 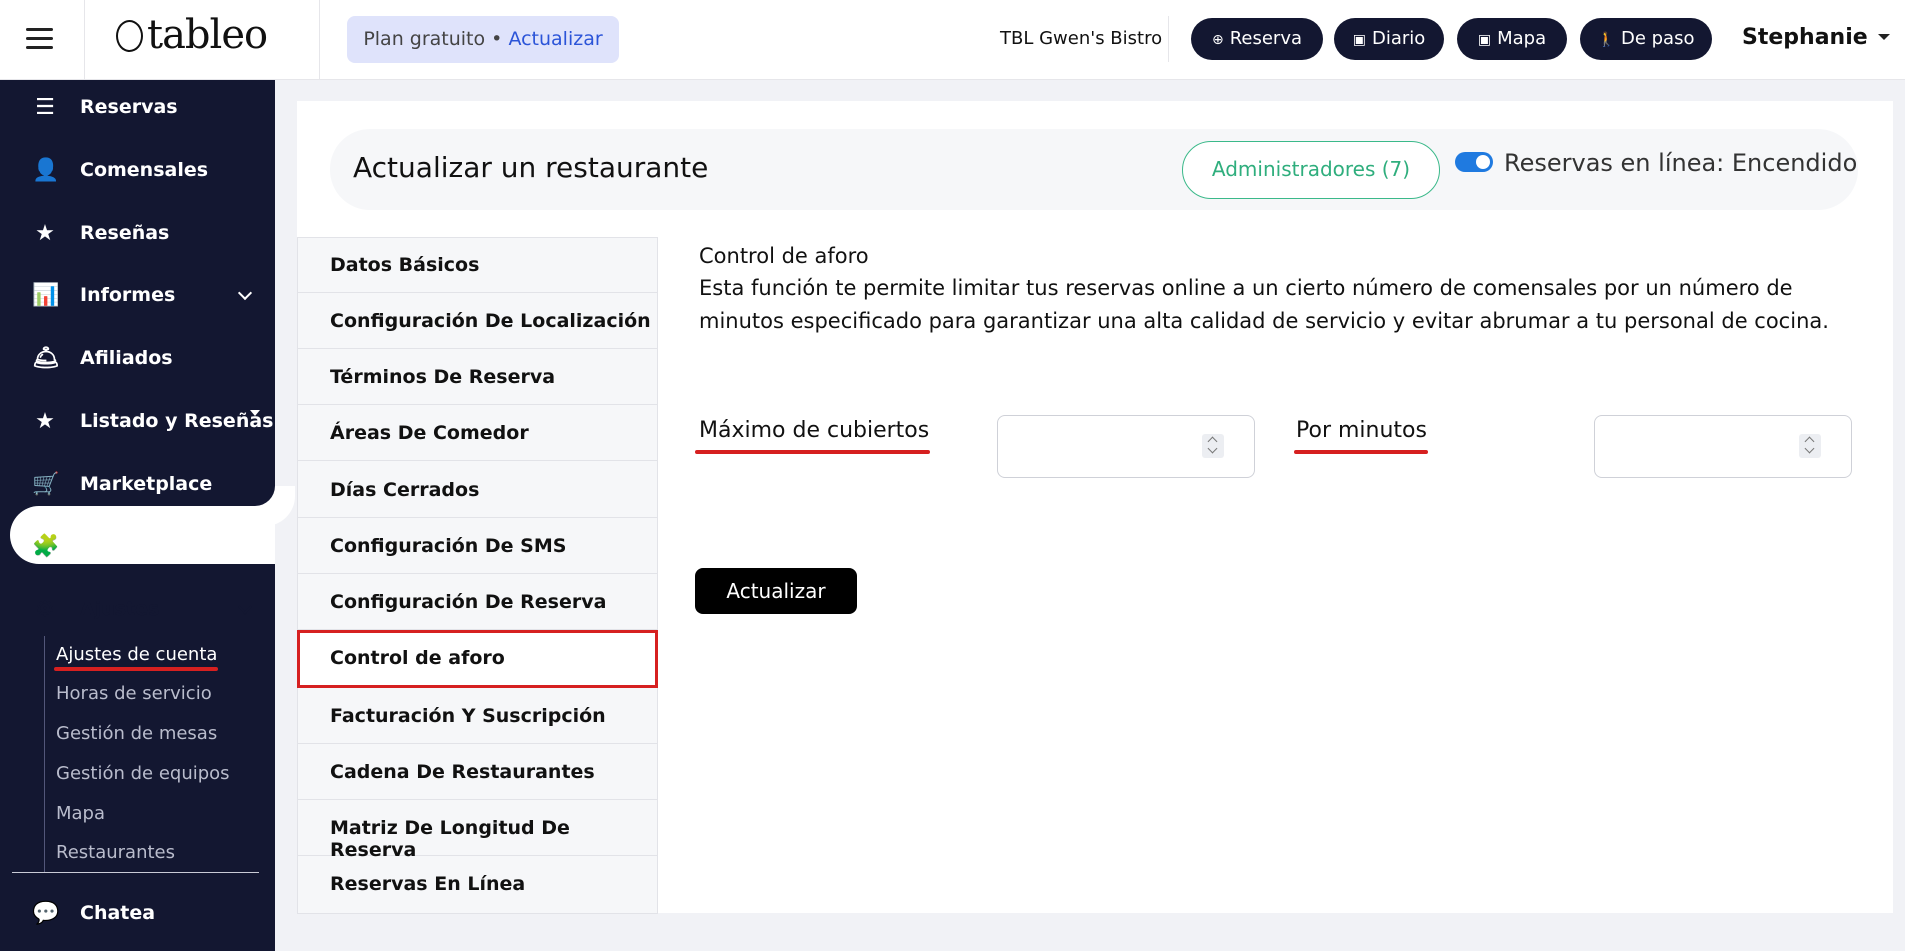 I want to click on restaurant-name: TBL Gwen's Bistro, so click(x=1081, y=38).